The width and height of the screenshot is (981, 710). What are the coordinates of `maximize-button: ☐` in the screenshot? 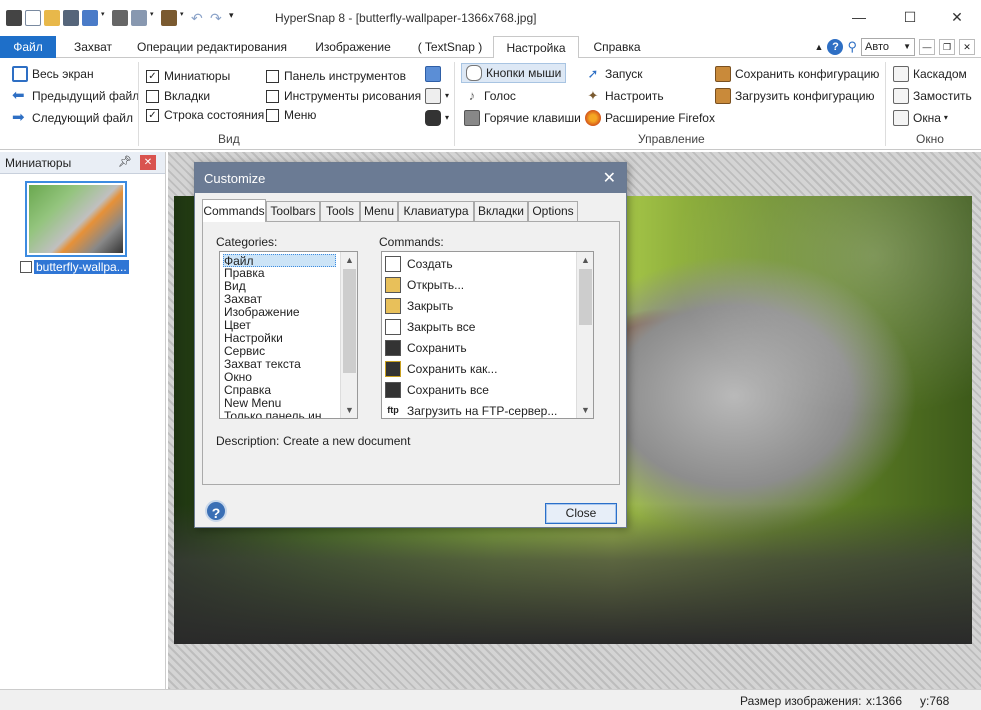 It's located at (910, 17).